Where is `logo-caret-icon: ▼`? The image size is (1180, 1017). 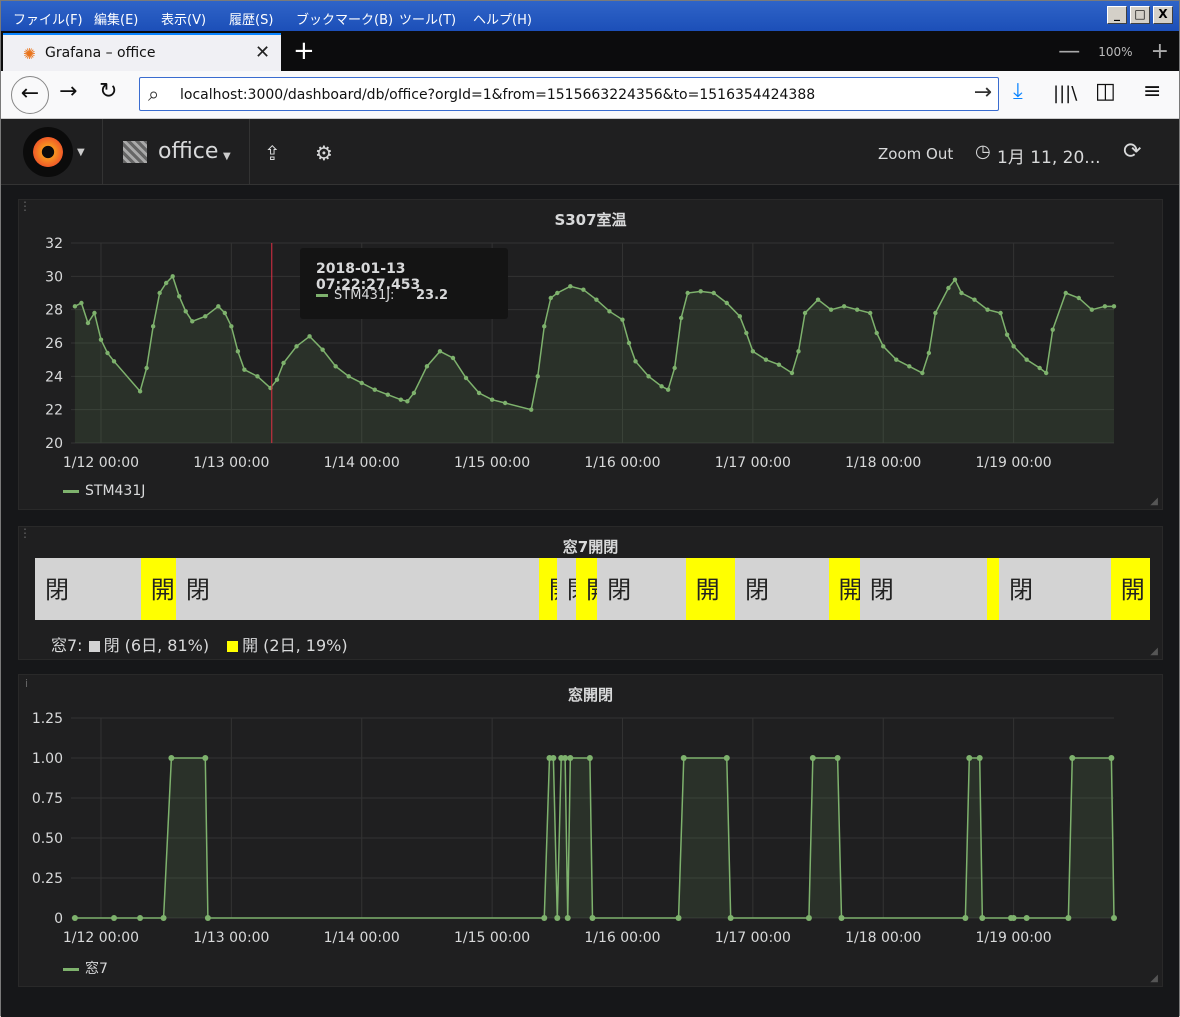 logo-caret-icon: ▼ is located at coordinates (81, 152).